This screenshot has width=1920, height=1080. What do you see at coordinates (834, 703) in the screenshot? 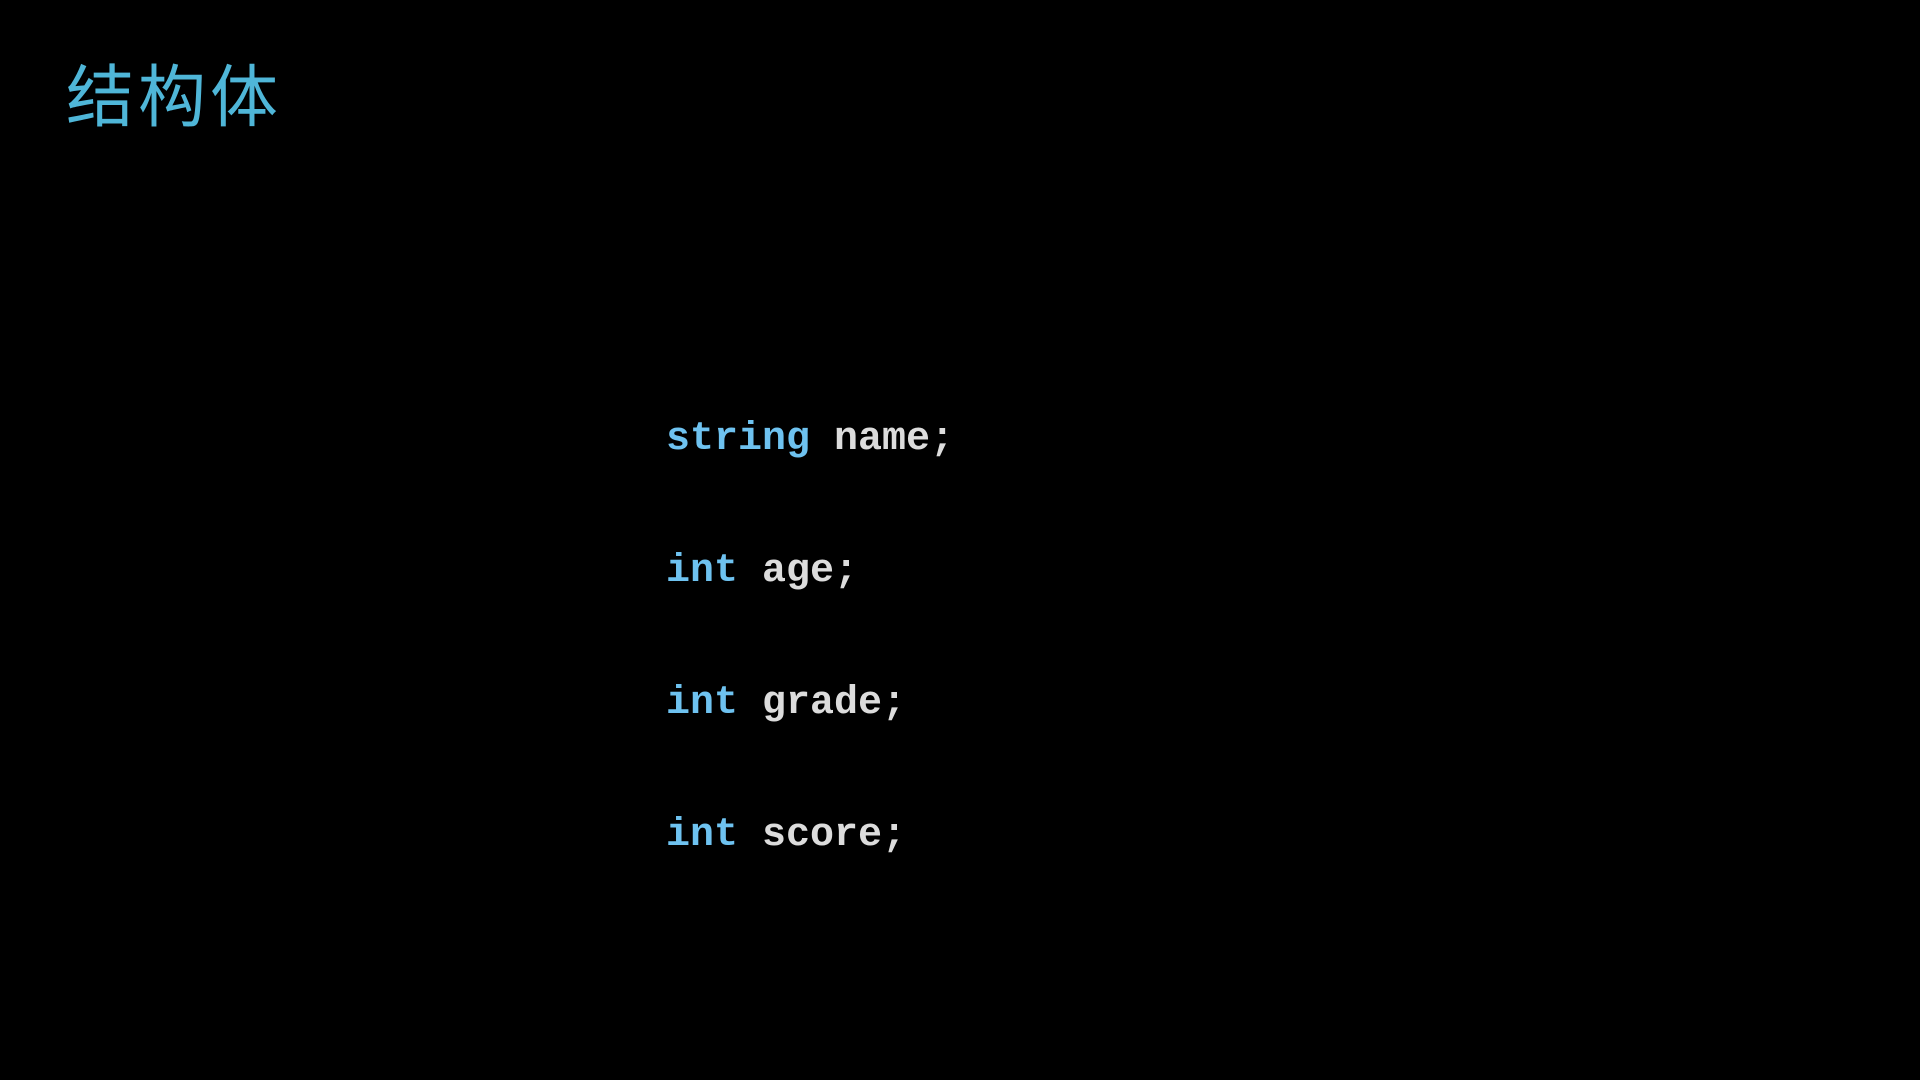
I see `field-identifier: grade;` at bounding box center [834, 703].